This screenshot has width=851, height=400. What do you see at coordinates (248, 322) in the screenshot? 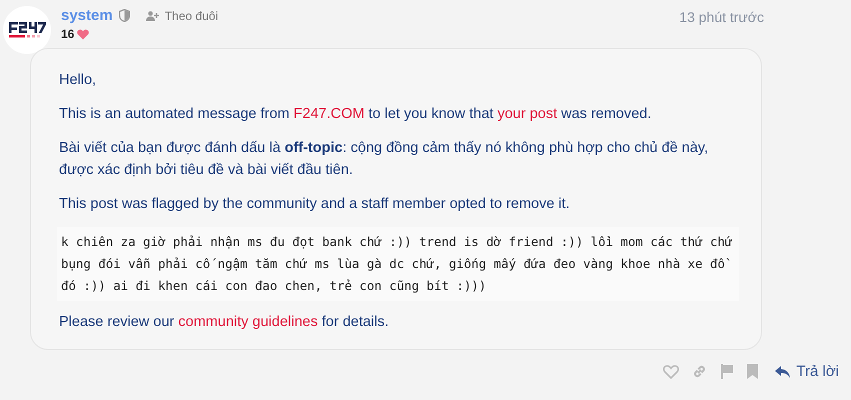
I see `link: community guidelines` at bounding box center [248, 322].